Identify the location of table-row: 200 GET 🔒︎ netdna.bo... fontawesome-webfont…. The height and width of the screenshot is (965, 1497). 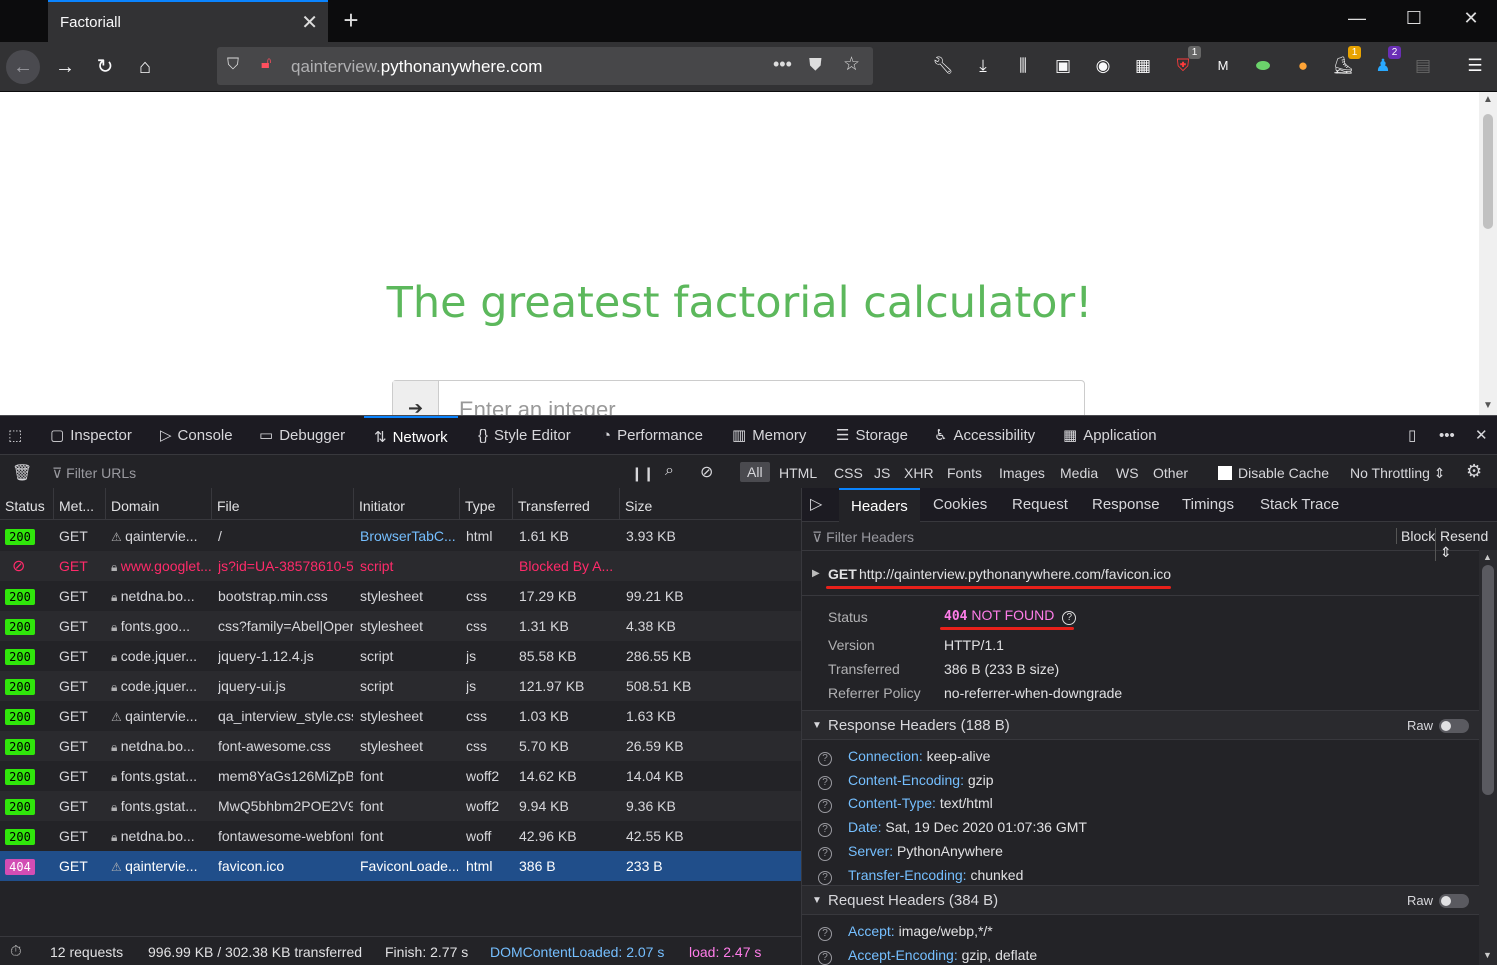
(400, 836).